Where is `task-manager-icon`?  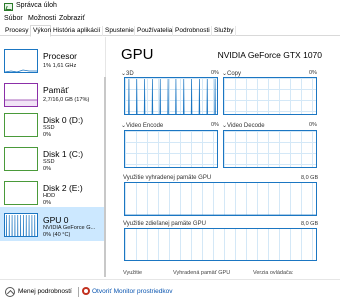
task-manager-icon is located at coordinates (8, 7).